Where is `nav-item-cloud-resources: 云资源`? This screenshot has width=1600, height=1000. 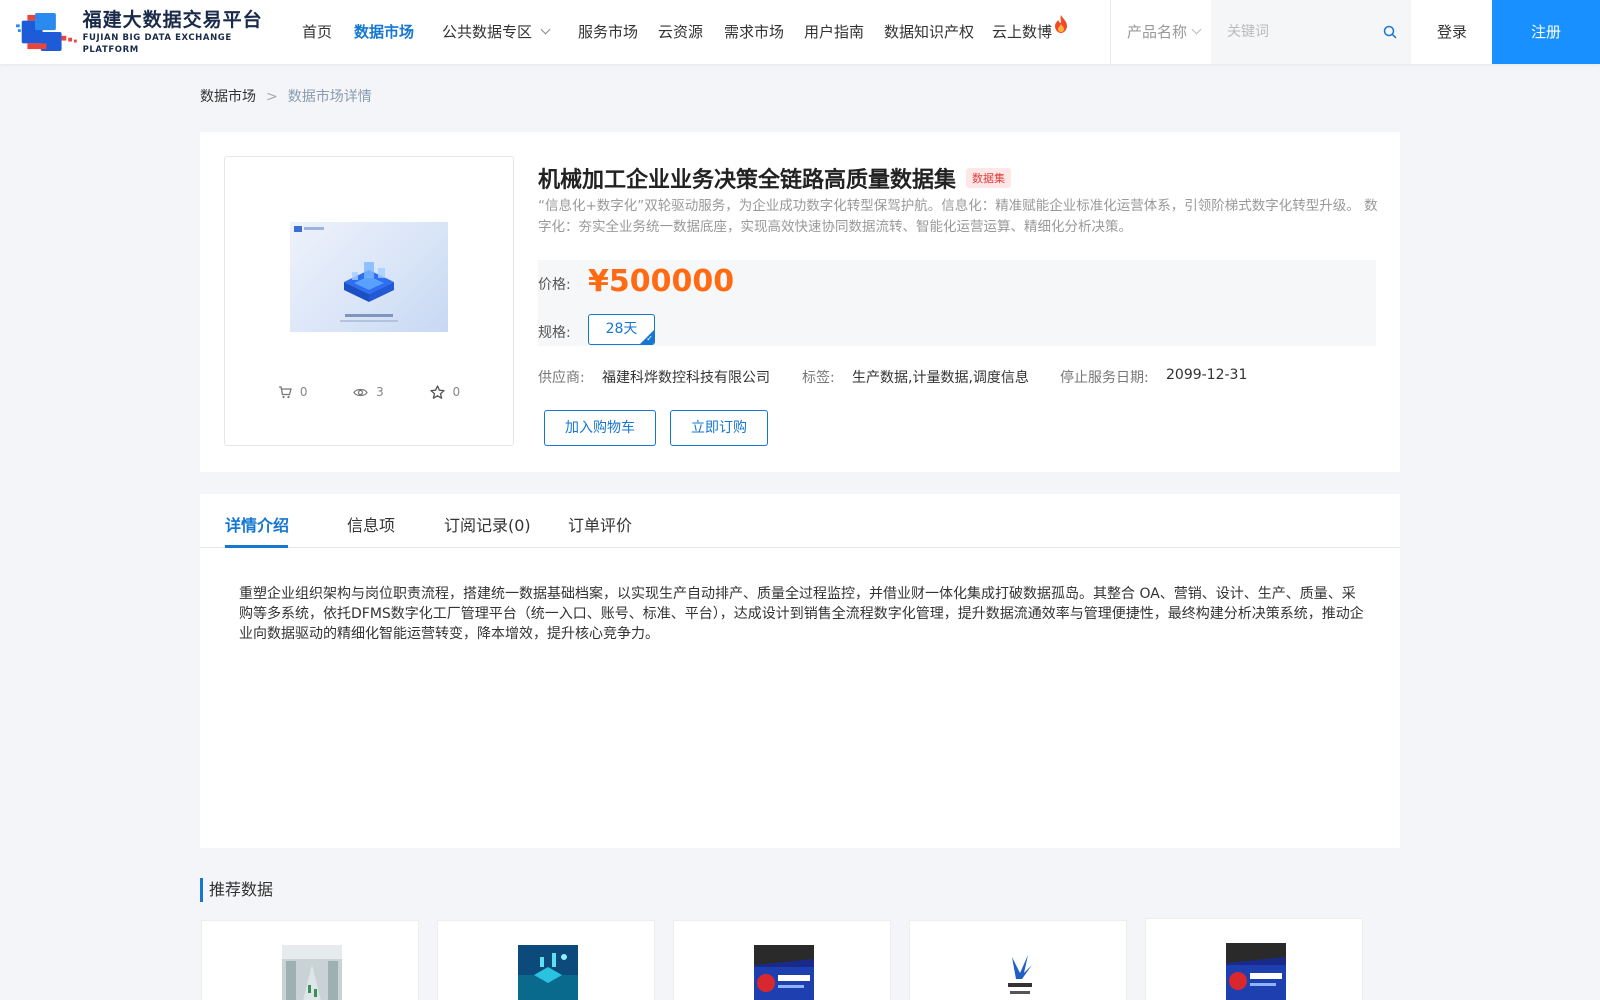 nav-item-cloud-resources: 云资源 is located at coordinates (680, 32).